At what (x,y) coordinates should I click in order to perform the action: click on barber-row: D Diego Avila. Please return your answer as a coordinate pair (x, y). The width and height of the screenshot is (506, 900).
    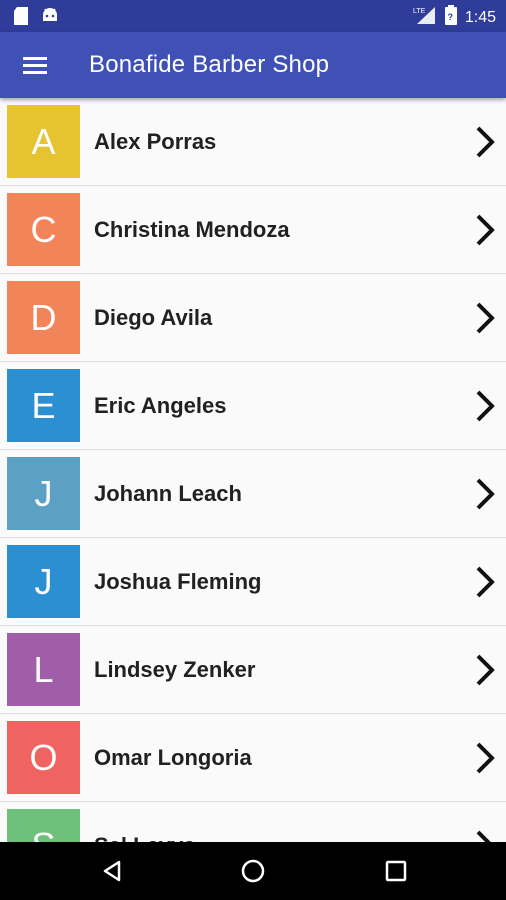
    Looking at the image, I should click on (253, 318).